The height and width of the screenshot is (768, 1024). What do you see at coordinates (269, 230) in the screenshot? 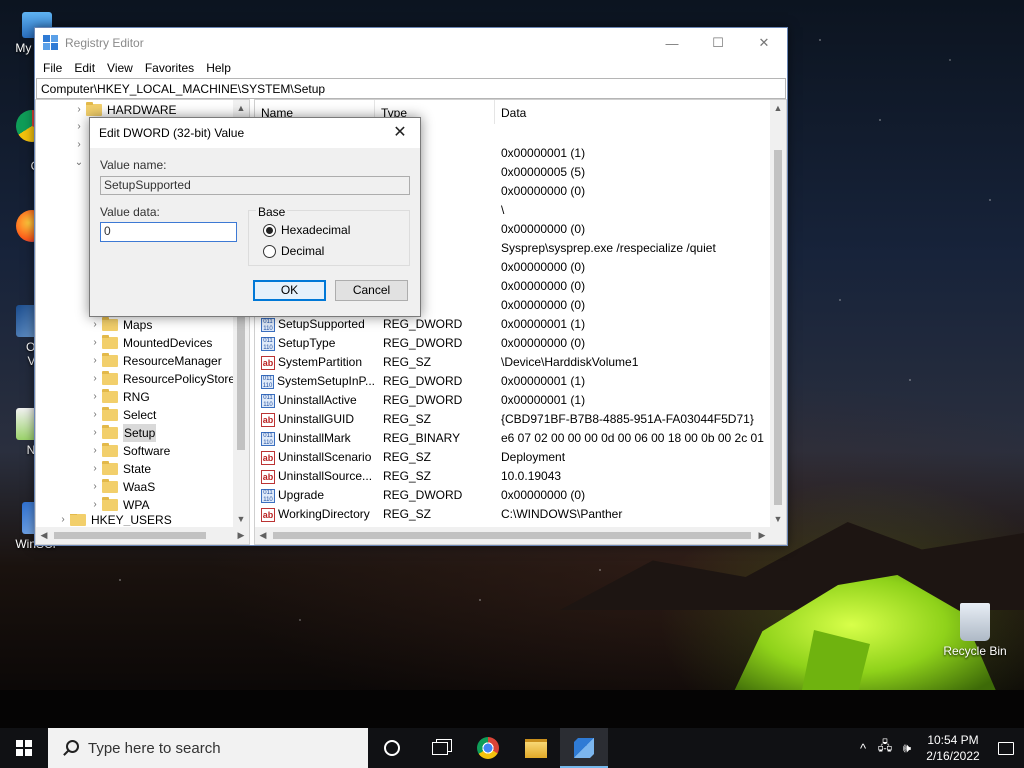
I see `radio-selected-icon` at bounding box center [269, 230].